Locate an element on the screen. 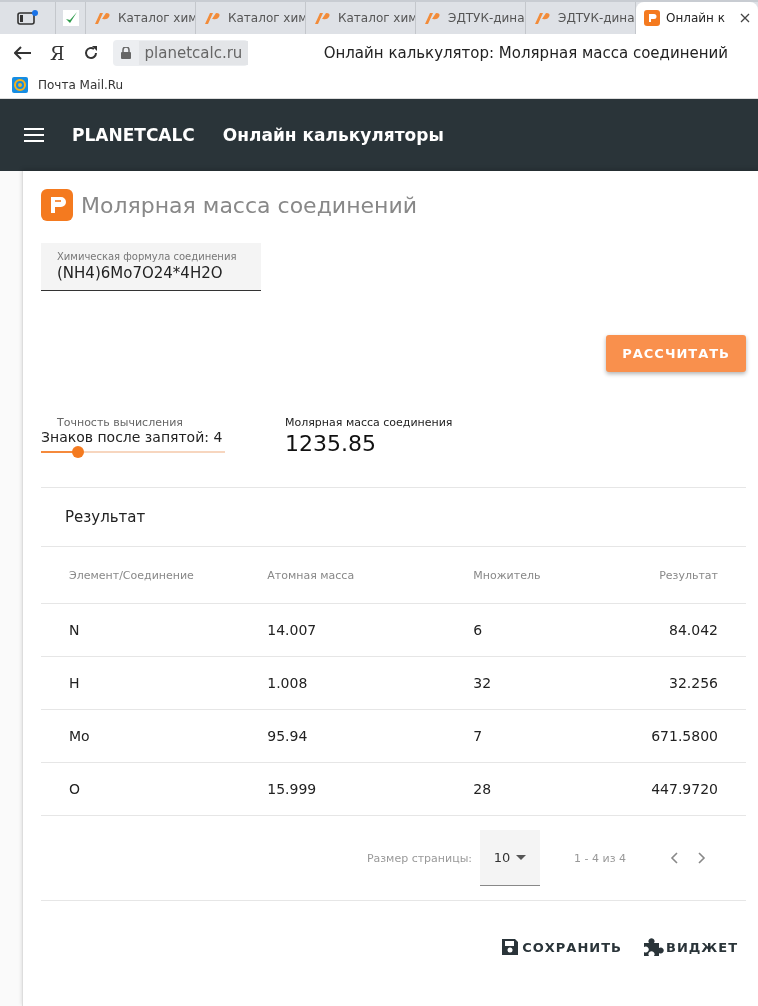 The height and width of the screenshot is (1006, 758). browser-tab: Онлайн к is located at coordinates (697, 18).